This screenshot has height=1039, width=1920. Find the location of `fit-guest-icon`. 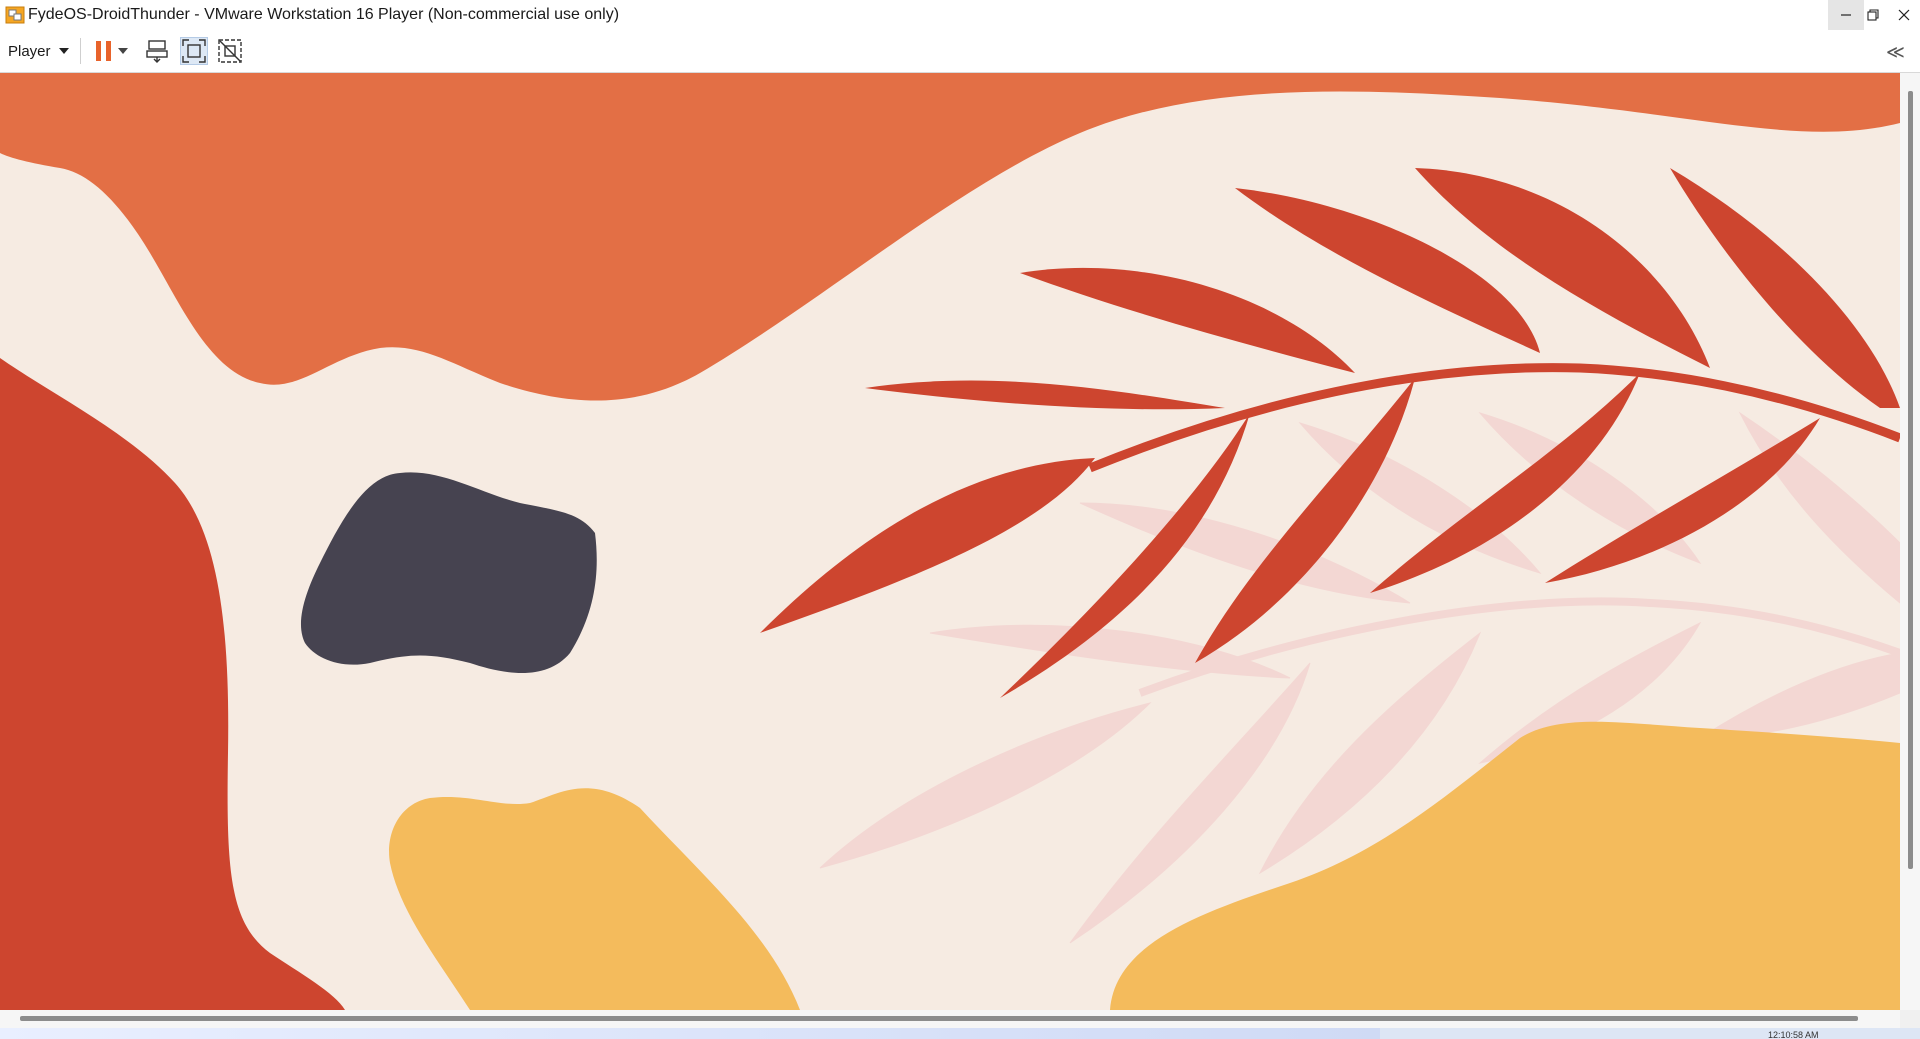

fit-guest-icon is located at coordinates (194, 51).